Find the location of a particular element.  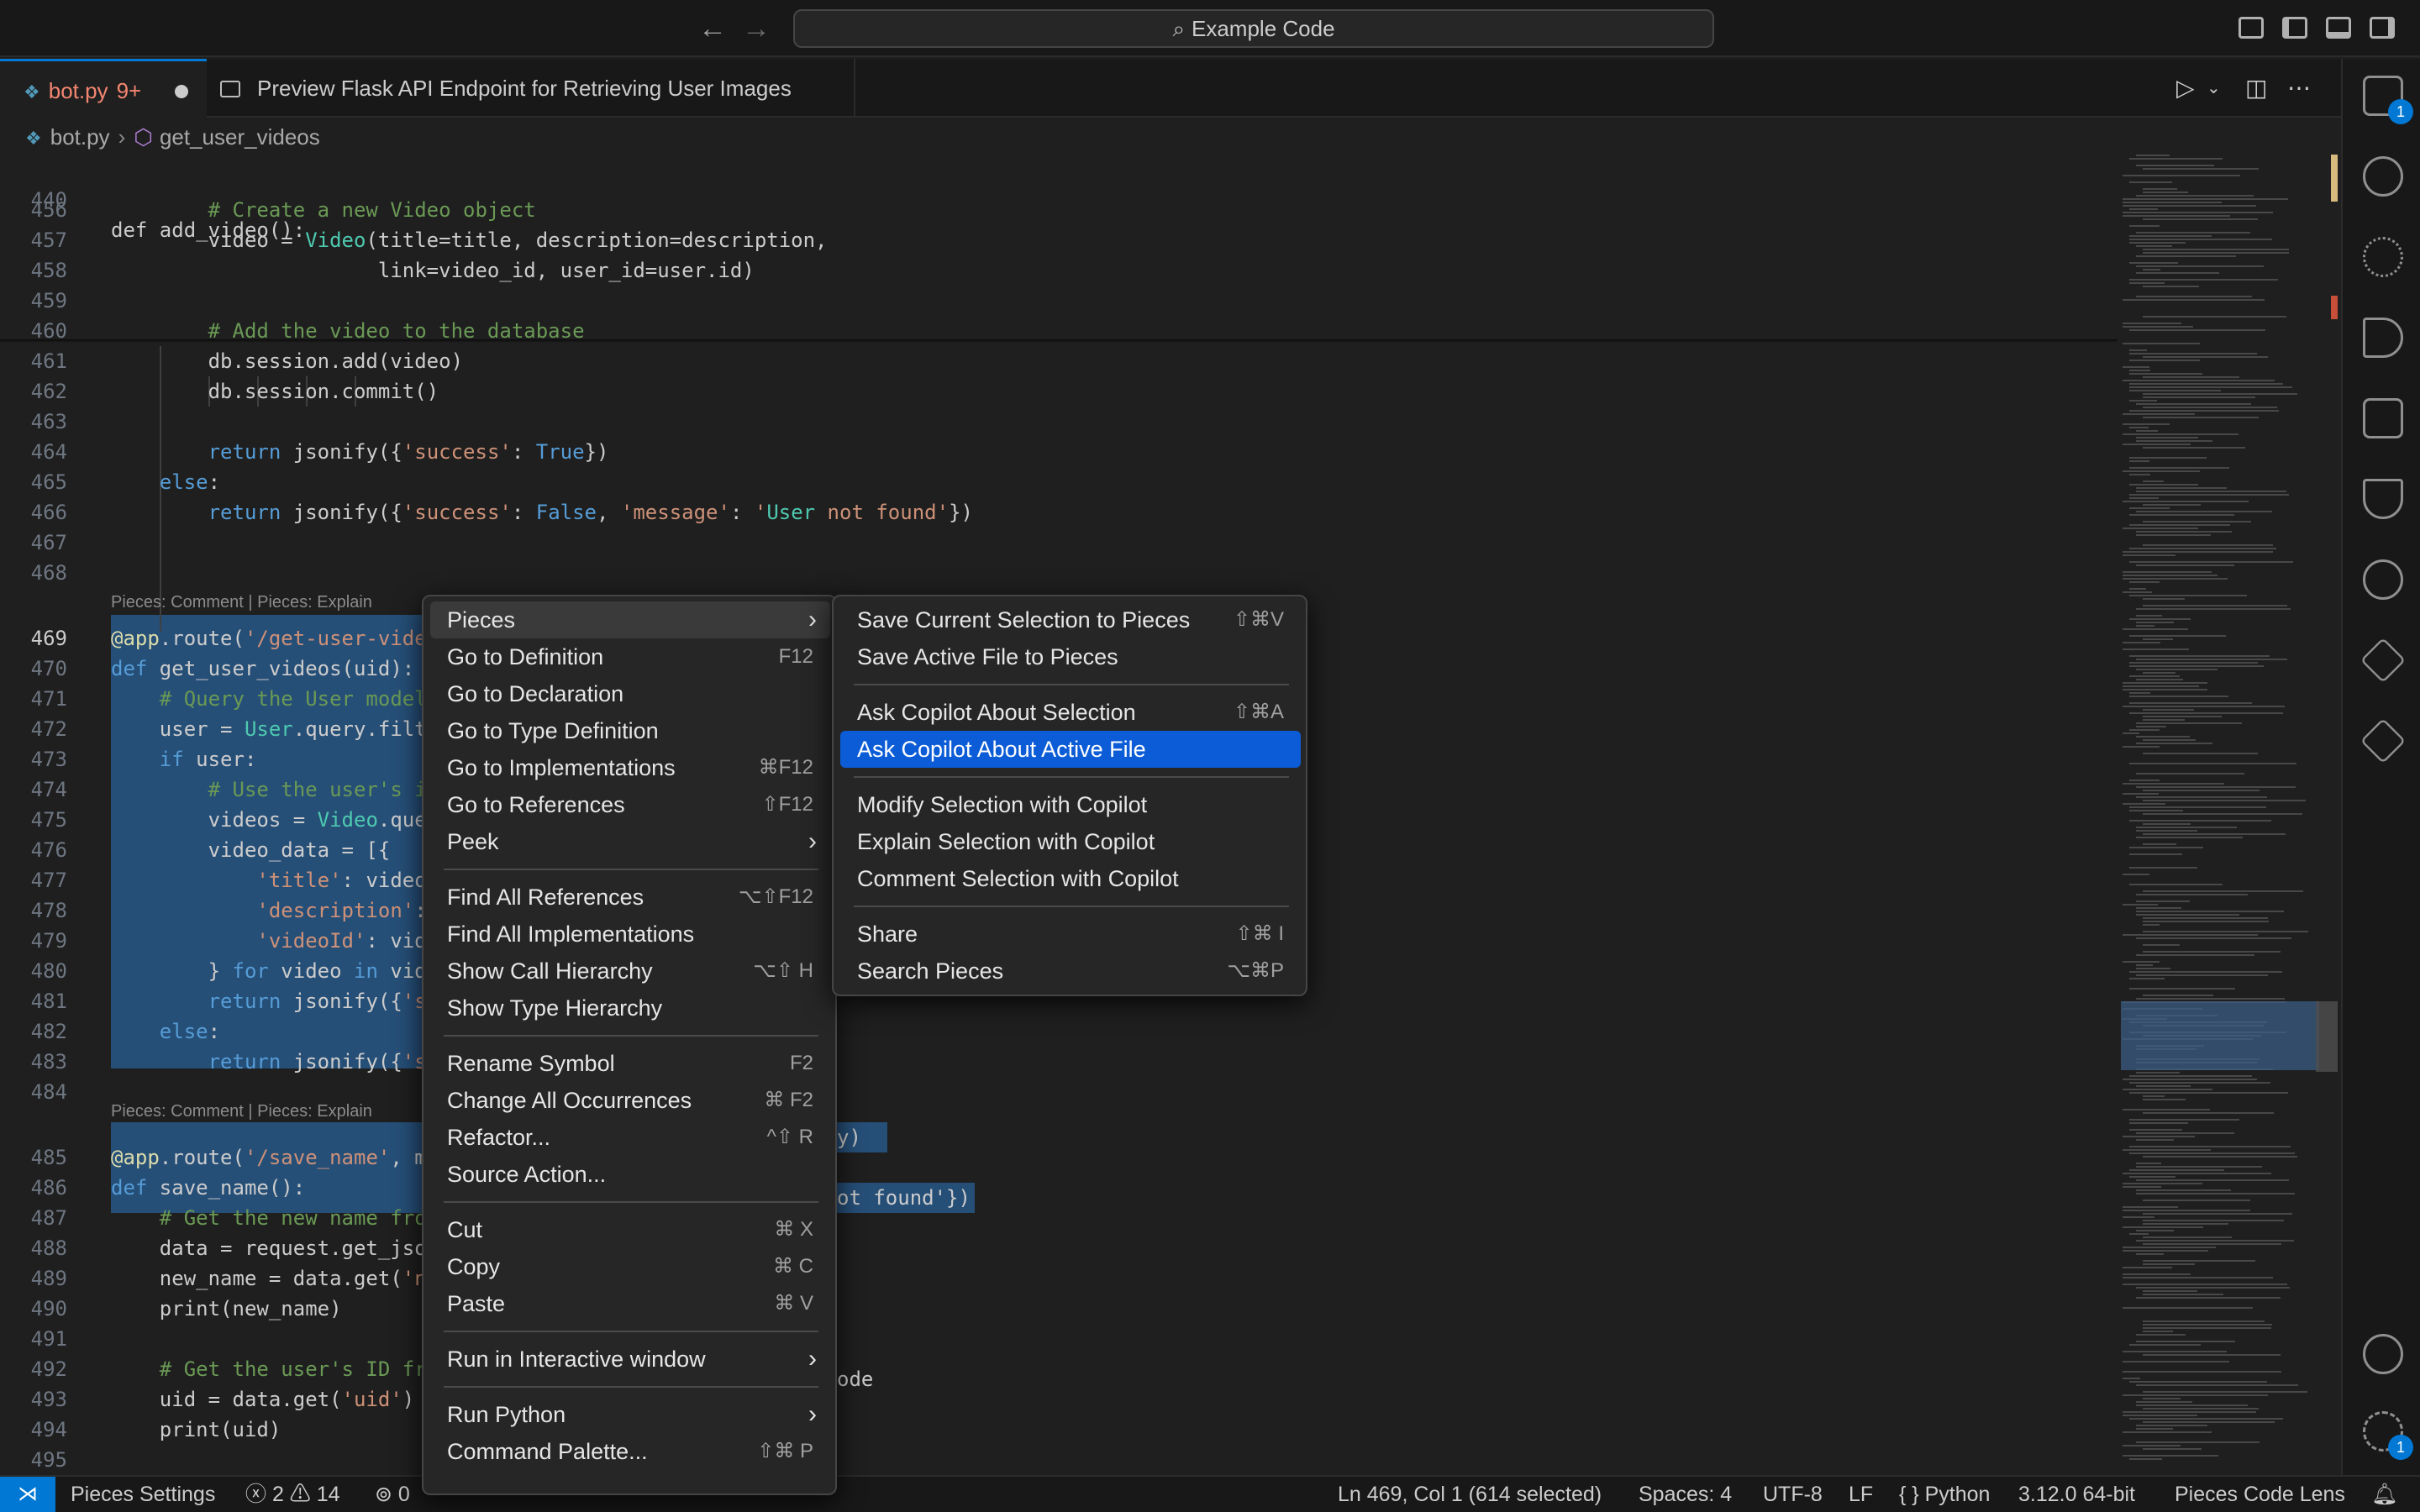

remote-icon: ⋊ is located at coordinates (27, 1494).